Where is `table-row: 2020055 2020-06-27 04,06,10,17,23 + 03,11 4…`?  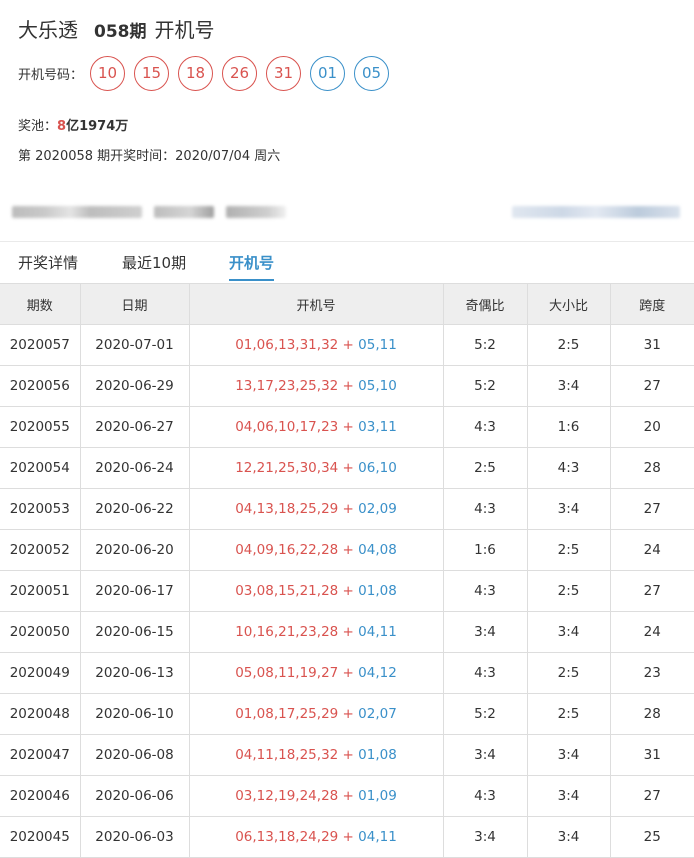
table-row: 2020055 2020-06-27 04,06,10,17,23 + 03,11 4… is located at coordinates (347, 427).